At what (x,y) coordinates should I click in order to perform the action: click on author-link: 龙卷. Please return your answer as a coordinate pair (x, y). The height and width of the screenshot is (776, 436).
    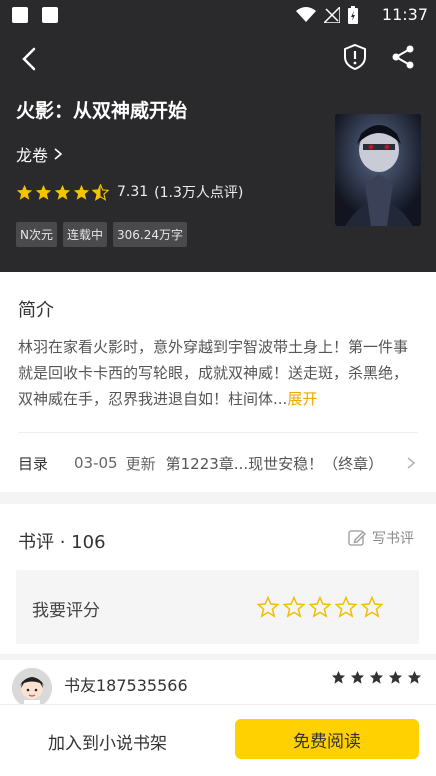
    Looking at the image, I should click on (40, 154).